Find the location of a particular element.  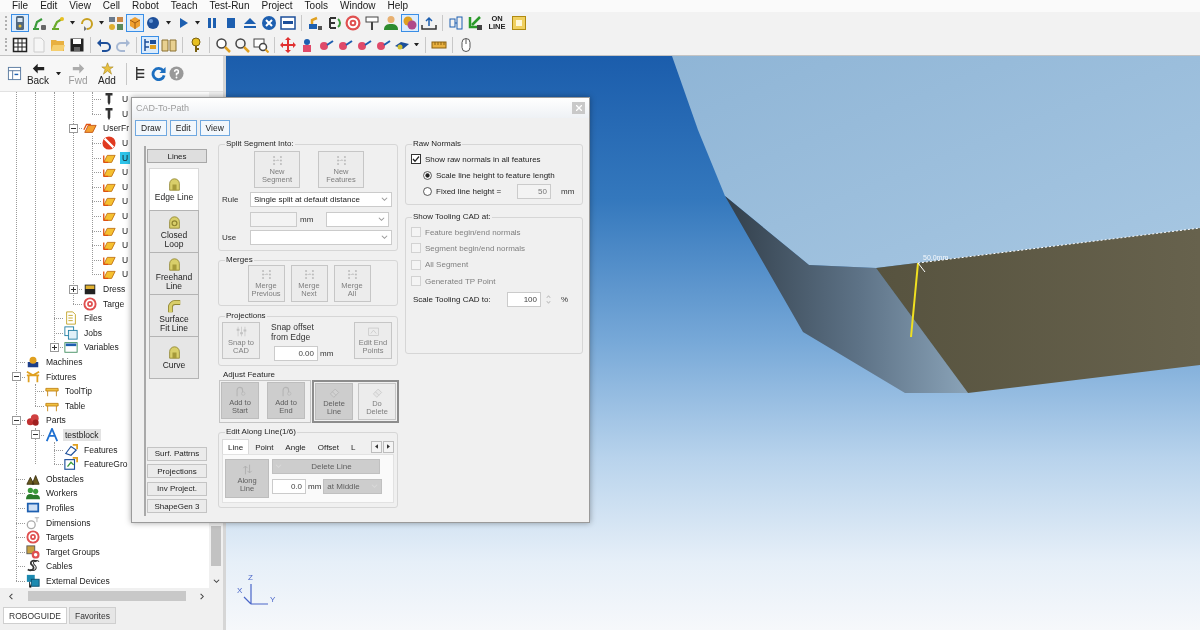

pendant-button is located at coordinates (20, 23).